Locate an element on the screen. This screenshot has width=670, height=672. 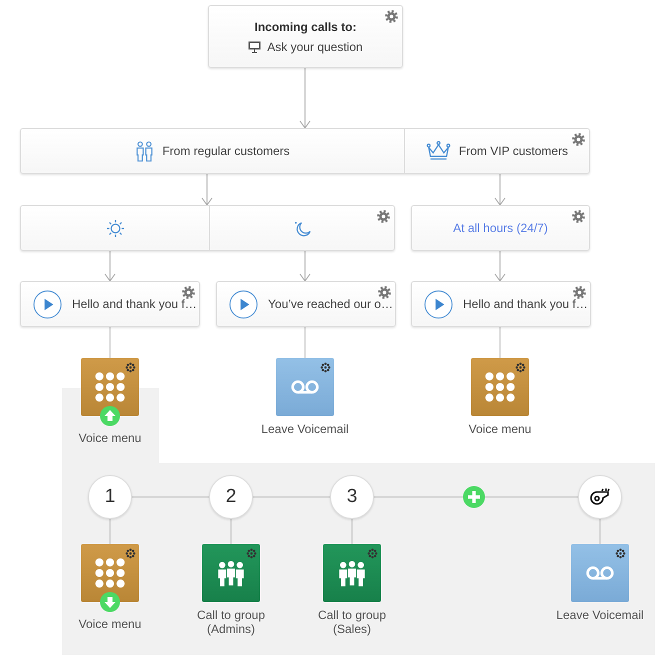
group-label: From VIP customers is located at coordinates (513, 151).